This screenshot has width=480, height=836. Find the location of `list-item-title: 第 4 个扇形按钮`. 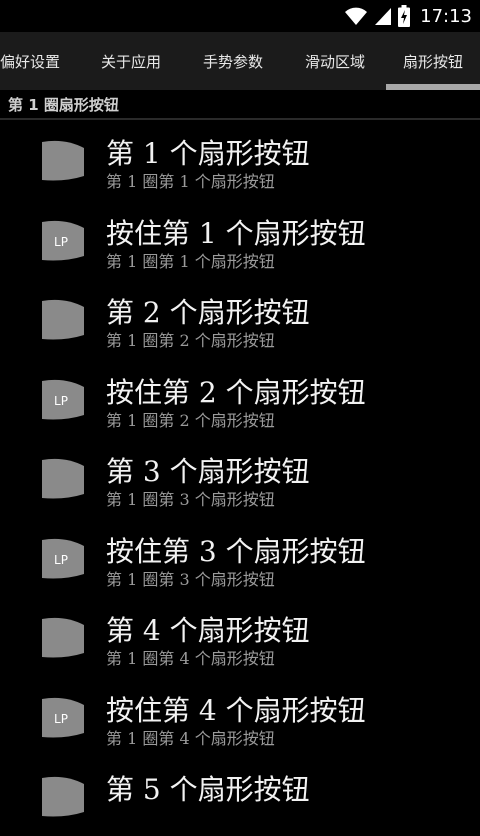

list-item-title: 第 4 个扇形按钮 is located at coordinates (208, 630).